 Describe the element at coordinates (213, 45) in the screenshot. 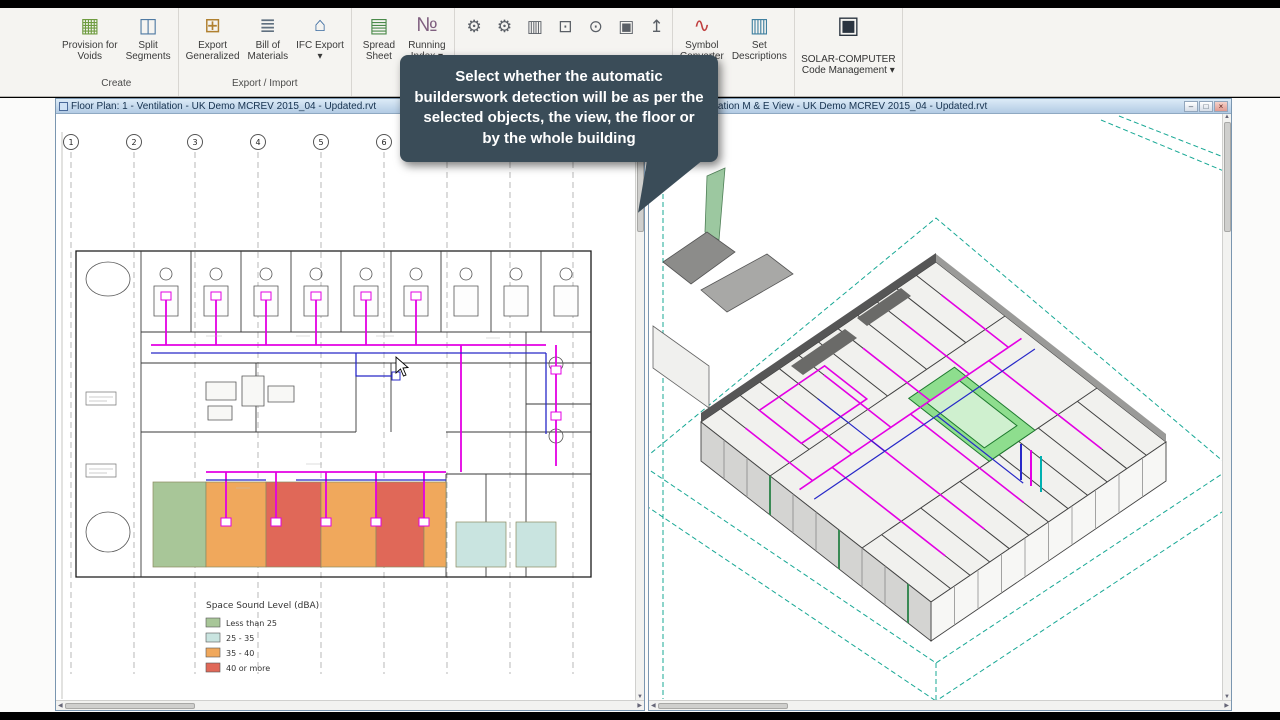

I see `export-generalized-label-1: Export` at that location.